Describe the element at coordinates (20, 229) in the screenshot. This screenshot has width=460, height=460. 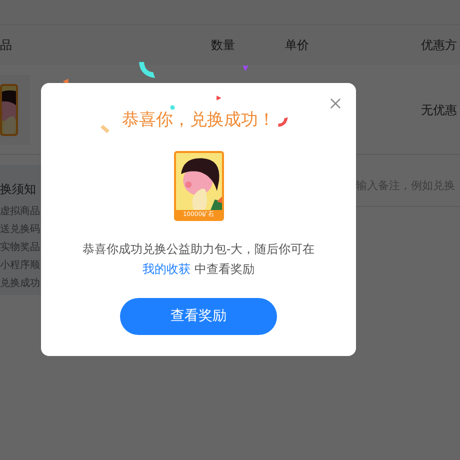
I see `notice-line: 送兑换码` at that location.